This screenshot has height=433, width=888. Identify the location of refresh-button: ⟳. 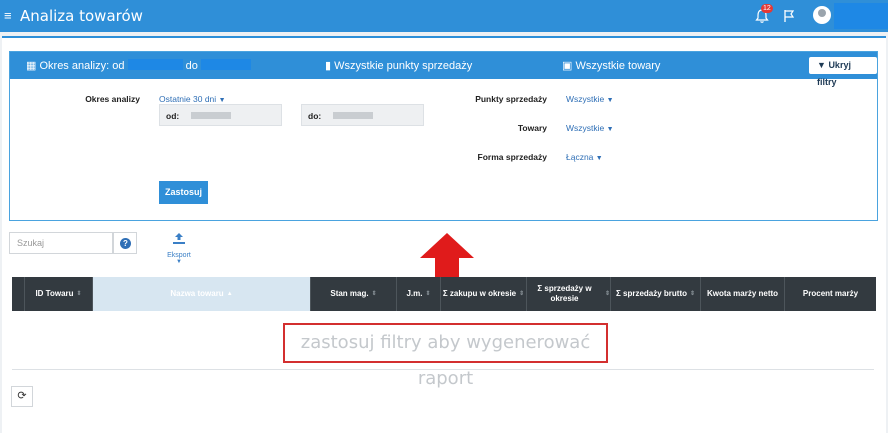
(22, 396).